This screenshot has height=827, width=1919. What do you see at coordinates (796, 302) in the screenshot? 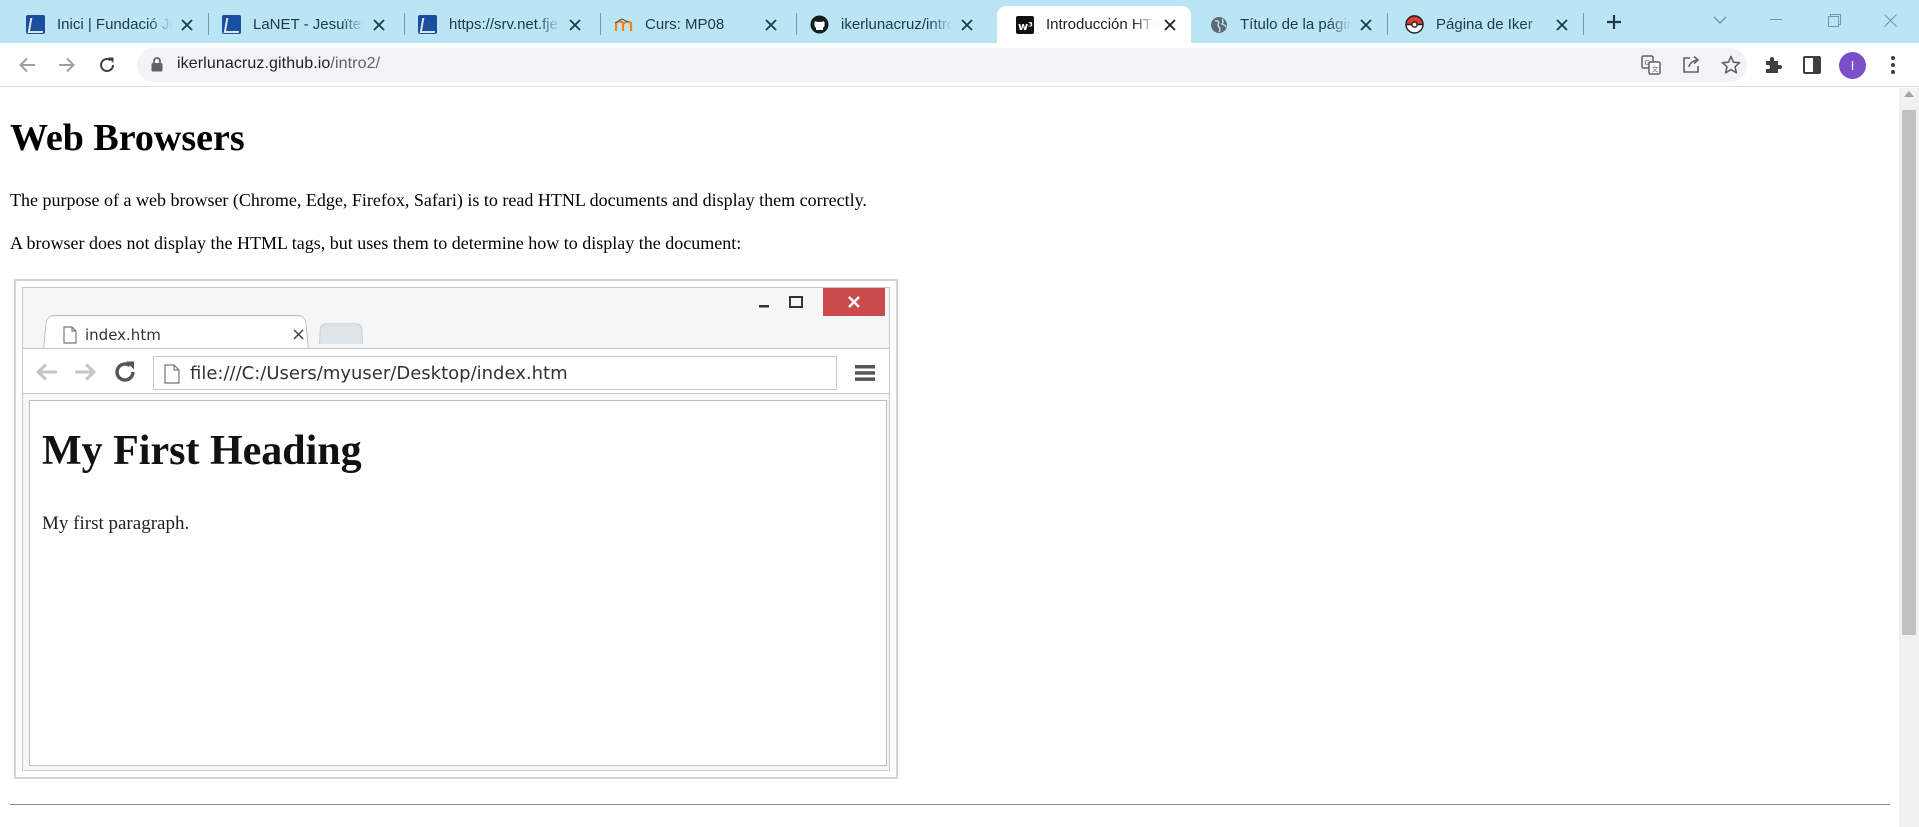
I see `illustration-maximize-icon` at bounding box center [796, 302].